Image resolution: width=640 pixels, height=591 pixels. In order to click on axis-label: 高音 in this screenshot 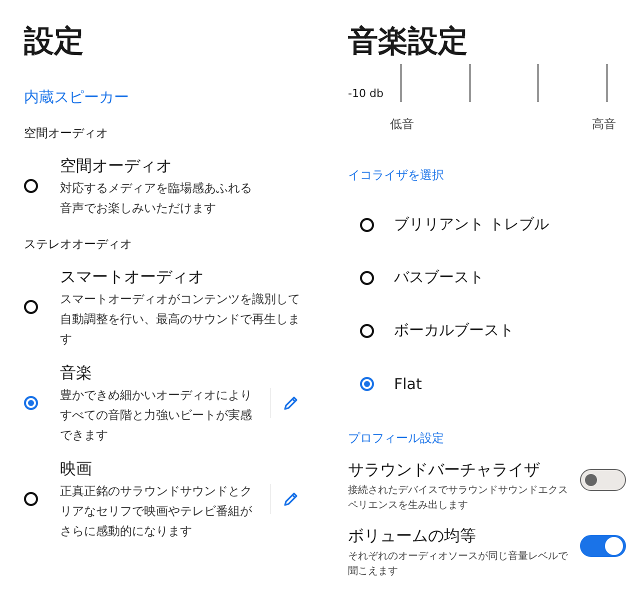, I will do `click(604, 124)`.